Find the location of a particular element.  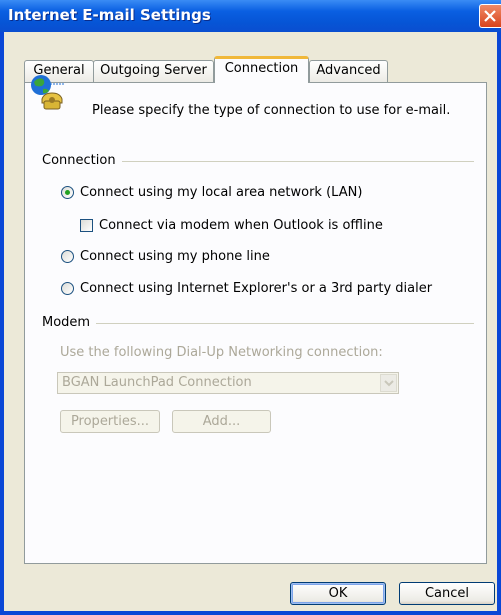

window-bottom-border is located at coordinates (250, 613).